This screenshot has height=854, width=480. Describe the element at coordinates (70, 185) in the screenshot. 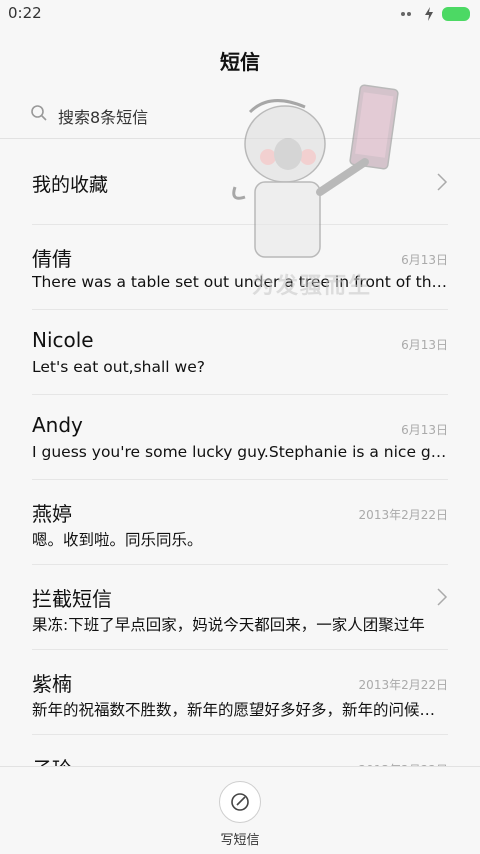

I see `favorites-label: 我的收藏` at that location.